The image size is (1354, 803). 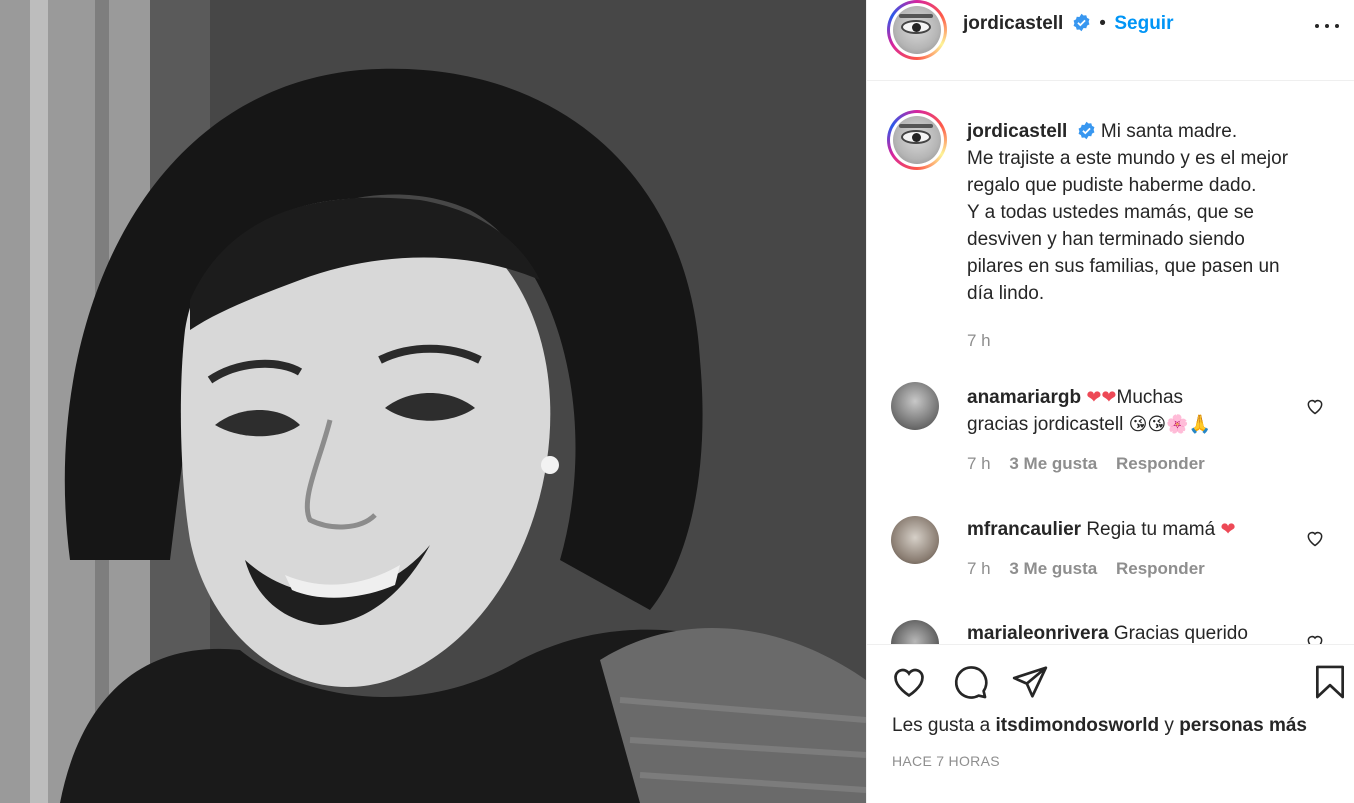 What do you see at coordinates (1128, 158) in the screenshot?
I see `caption-line: Me trajiste a este mundo y es el mejor` at bounding box center [1128, 158].